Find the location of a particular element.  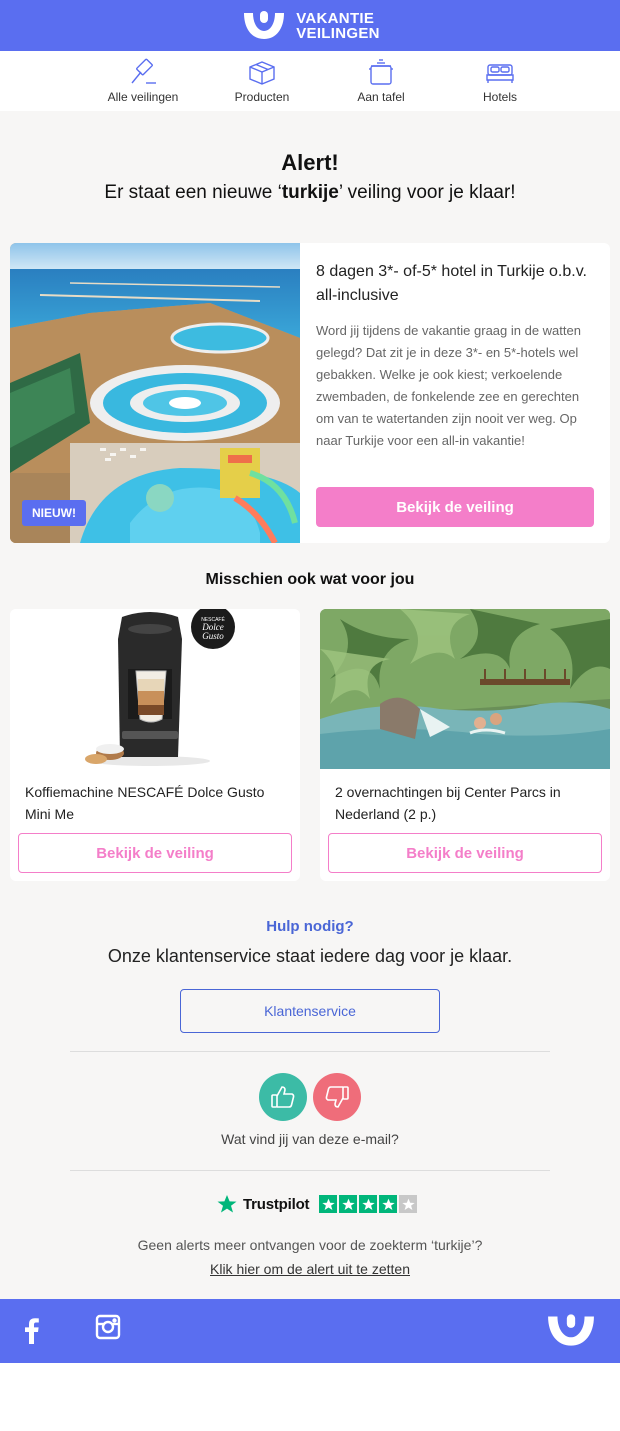

unsubscribe-link: Klik hier om de alert uit te zetten is located at coordinates (310, 1269).